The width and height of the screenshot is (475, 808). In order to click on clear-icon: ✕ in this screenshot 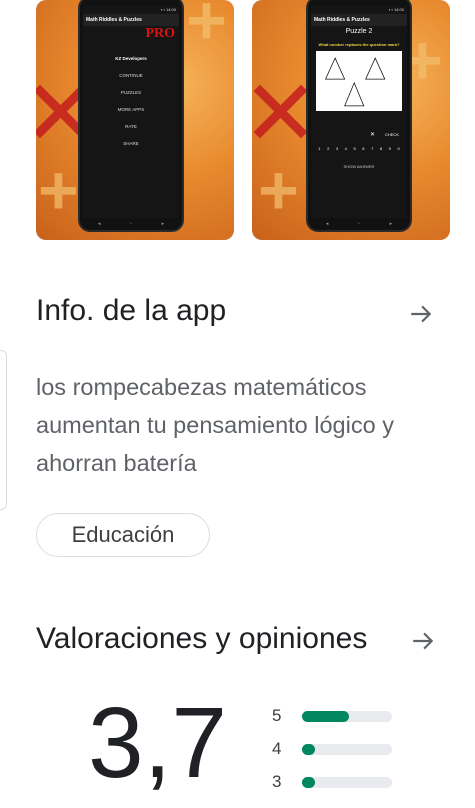, I will do `click(372, 135)`.